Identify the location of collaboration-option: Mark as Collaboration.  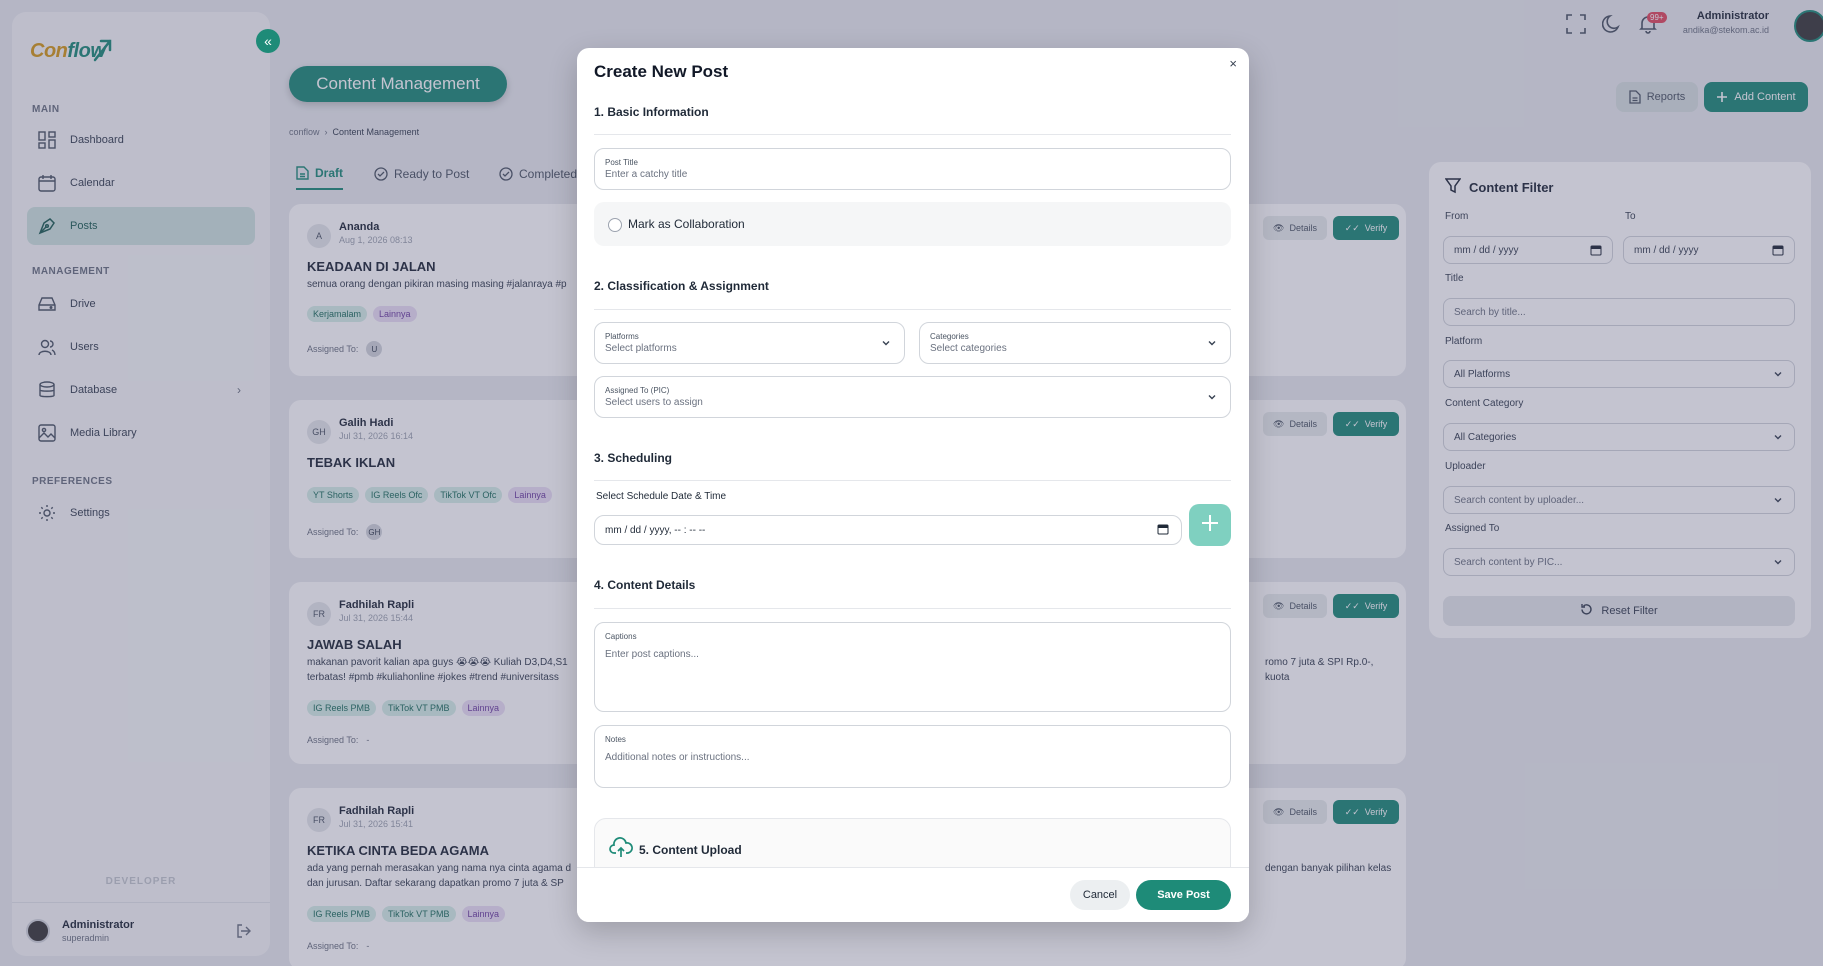
(912, 224).